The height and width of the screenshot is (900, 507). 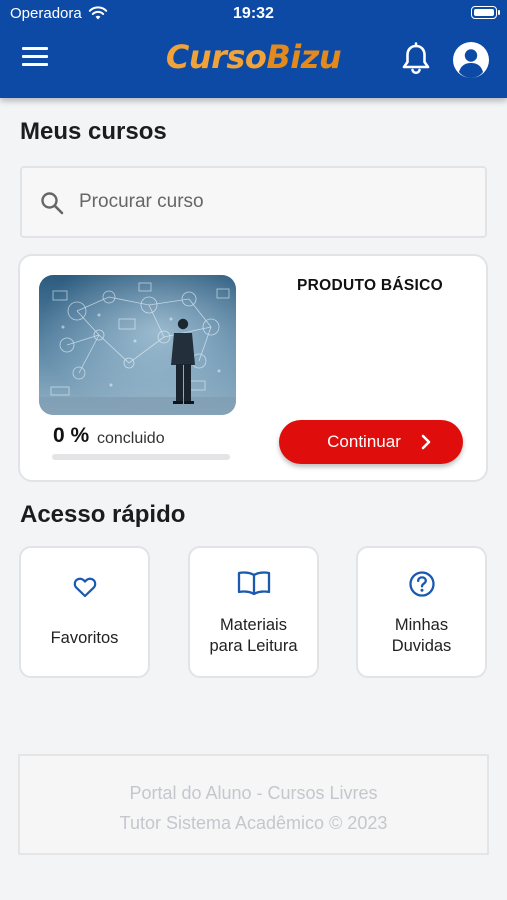 I want to click on progress-bar, so click(x=141, y=457).